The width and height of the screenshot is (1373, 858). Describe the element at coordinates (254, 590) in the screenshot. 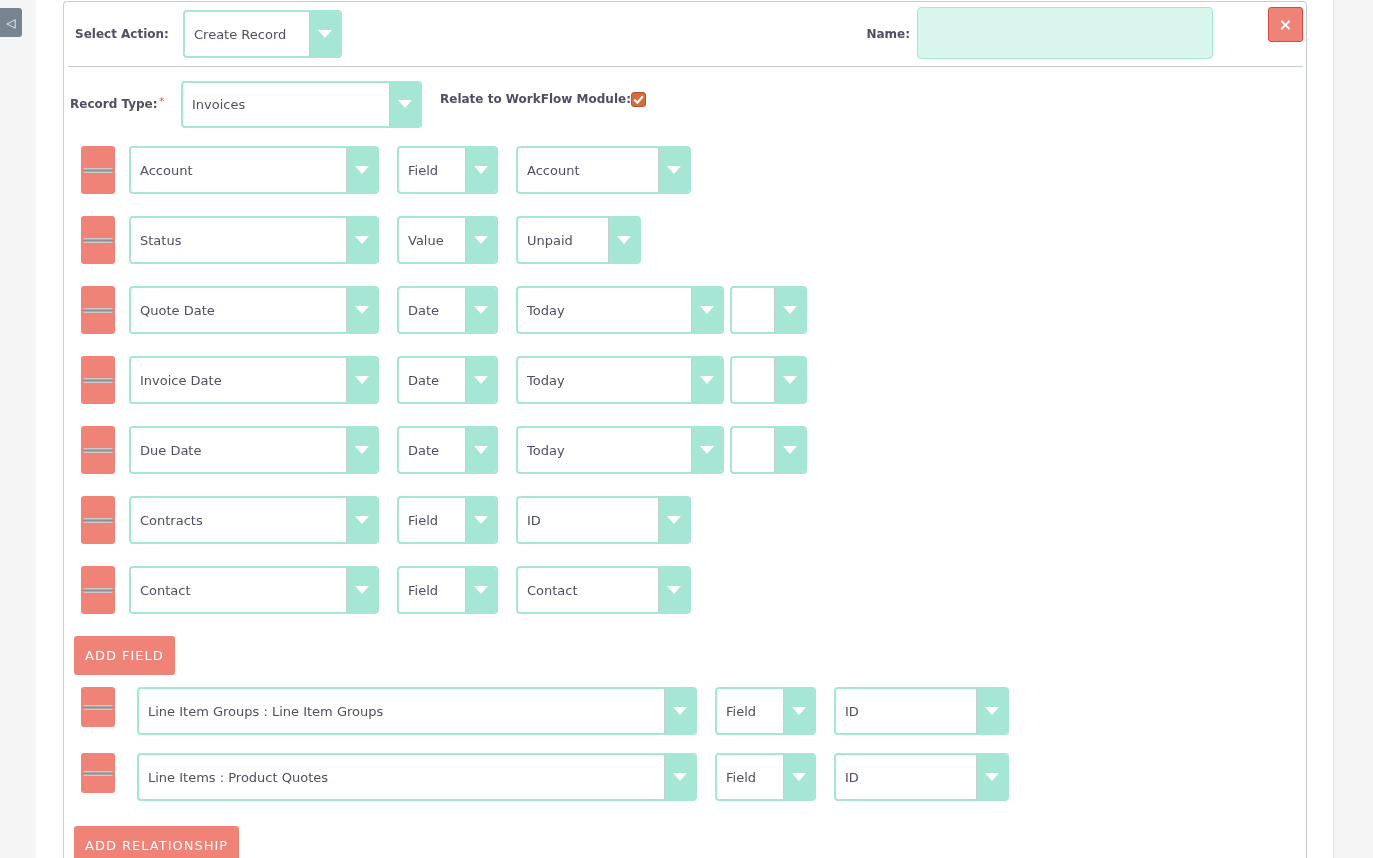

I see `attribute-dropdown: Contact` at that location.